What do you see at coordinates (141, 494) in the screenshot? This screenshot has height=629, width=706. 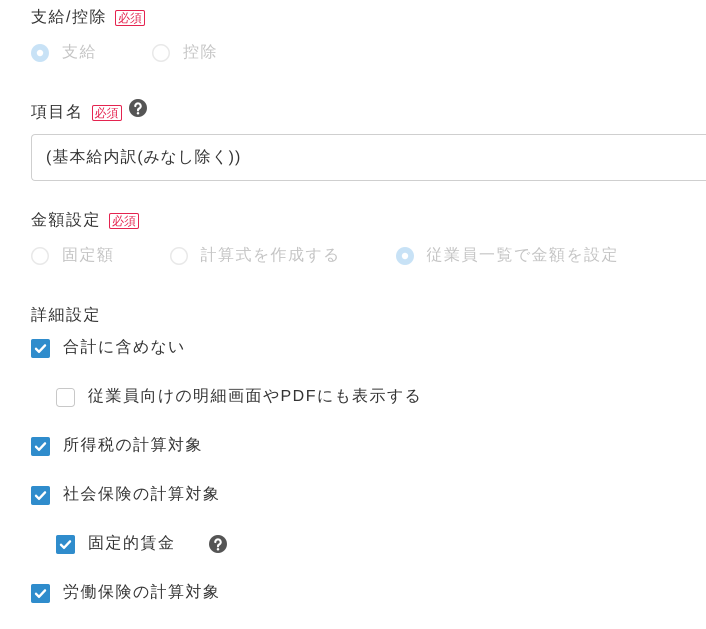 I see `checkbox-label: 社会保険の計算対象` at bounding box center [141, 494].